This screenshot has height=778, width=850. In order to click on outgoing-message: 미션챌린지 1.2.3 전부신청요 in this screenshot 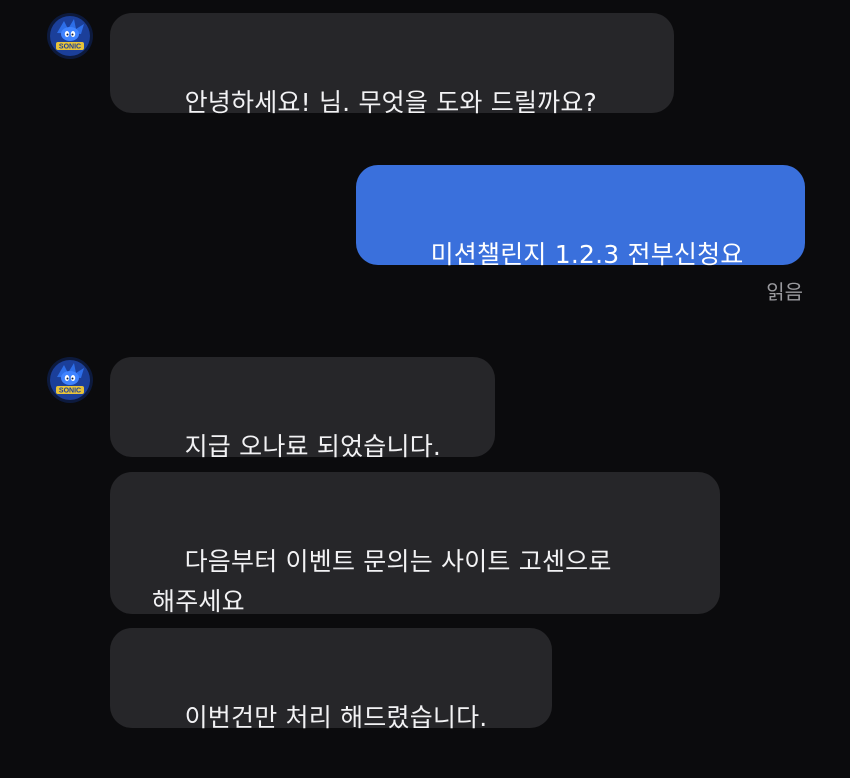, I will do `click(580, 217)`.